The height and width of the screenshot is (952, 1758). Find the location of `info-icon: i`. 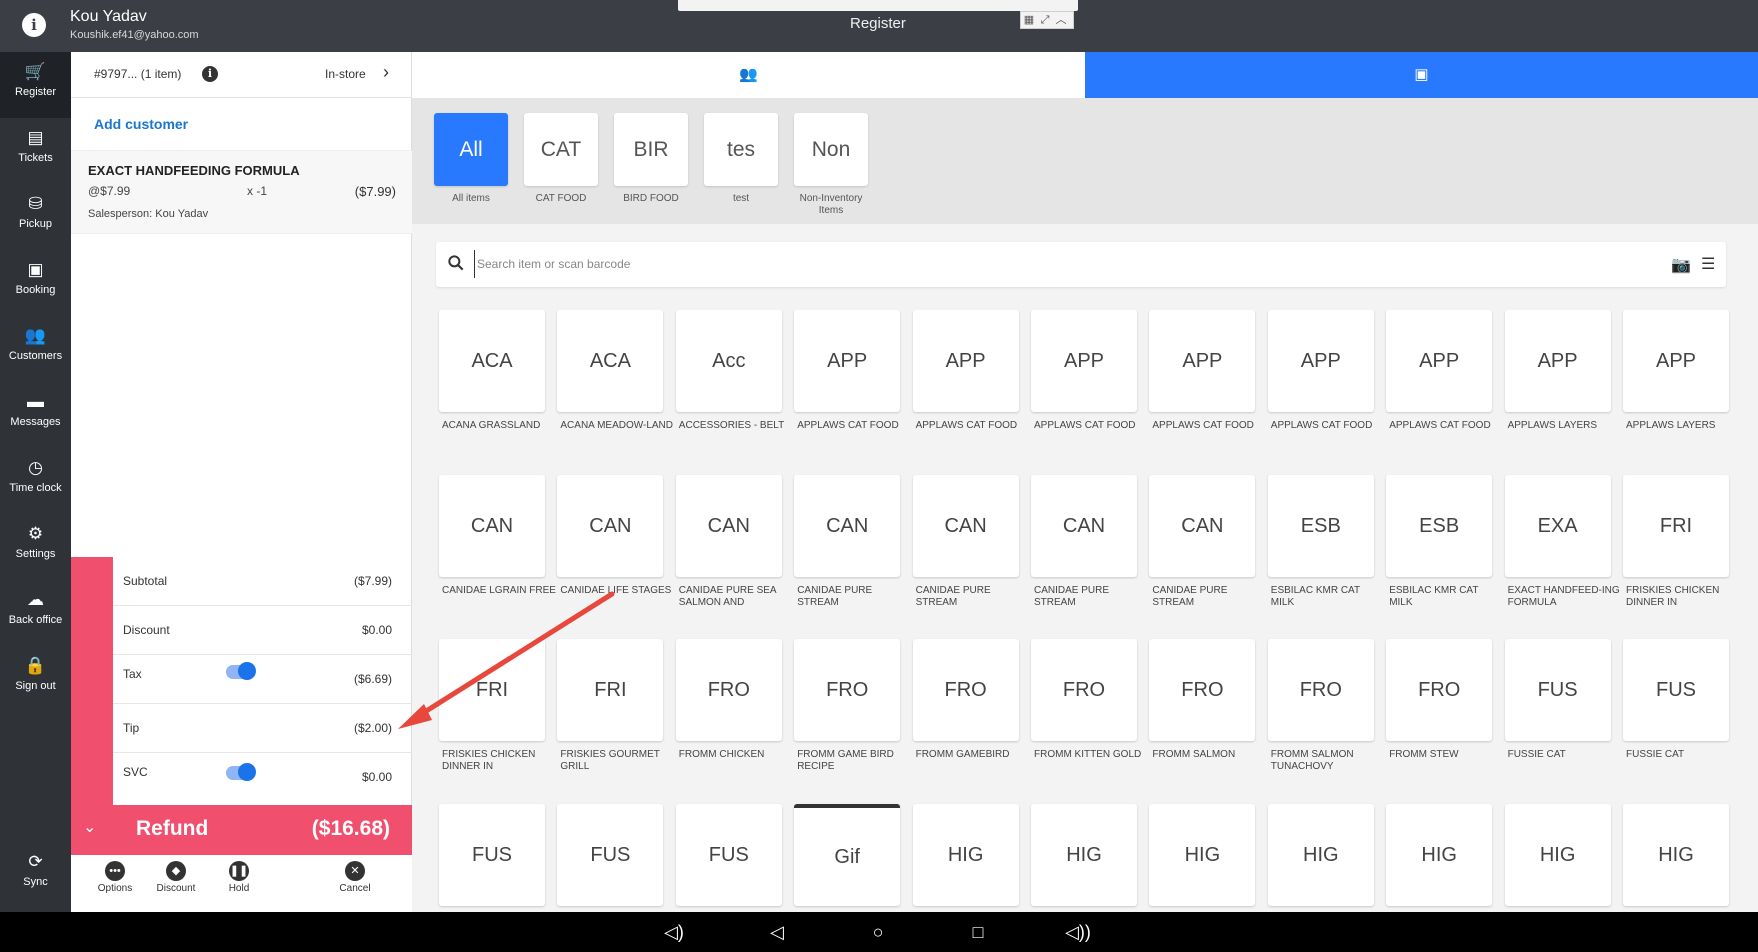

info-icon: i is located at coordinates (34, 25).